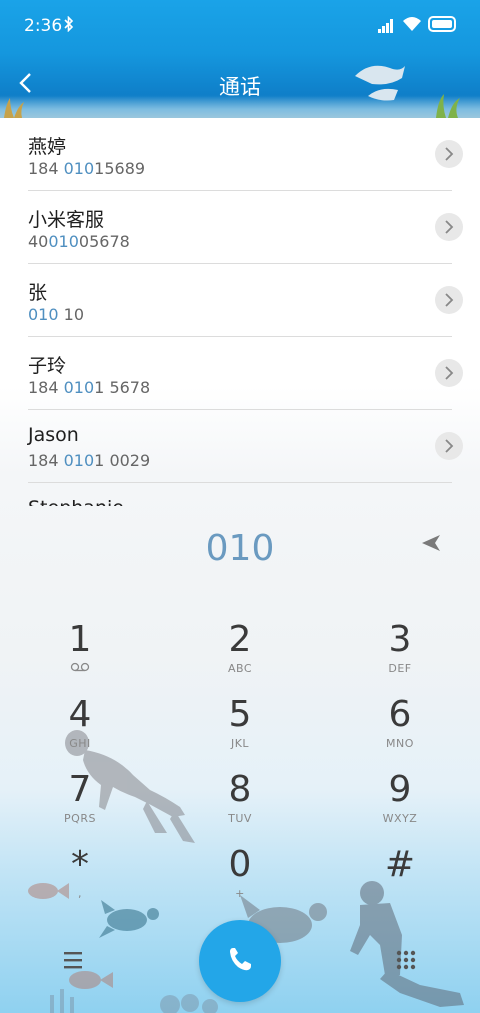  I want to click on key-0: 0 +, so click(240, 880).